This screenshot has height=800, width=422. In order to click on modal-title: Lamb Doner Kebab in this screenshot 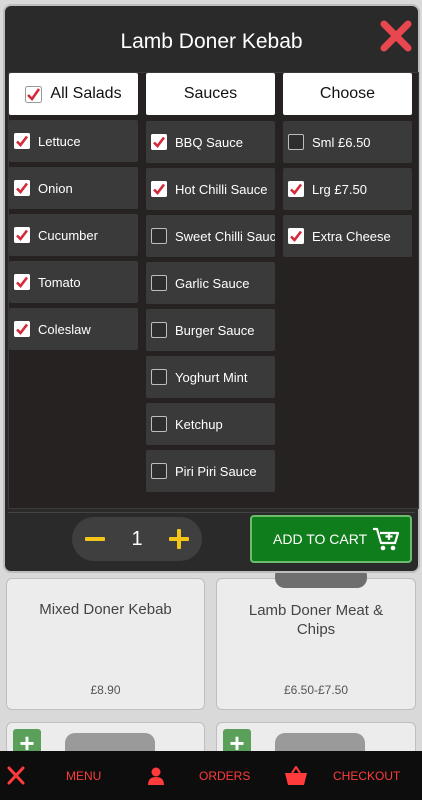, I will do `click(211, 41)`.